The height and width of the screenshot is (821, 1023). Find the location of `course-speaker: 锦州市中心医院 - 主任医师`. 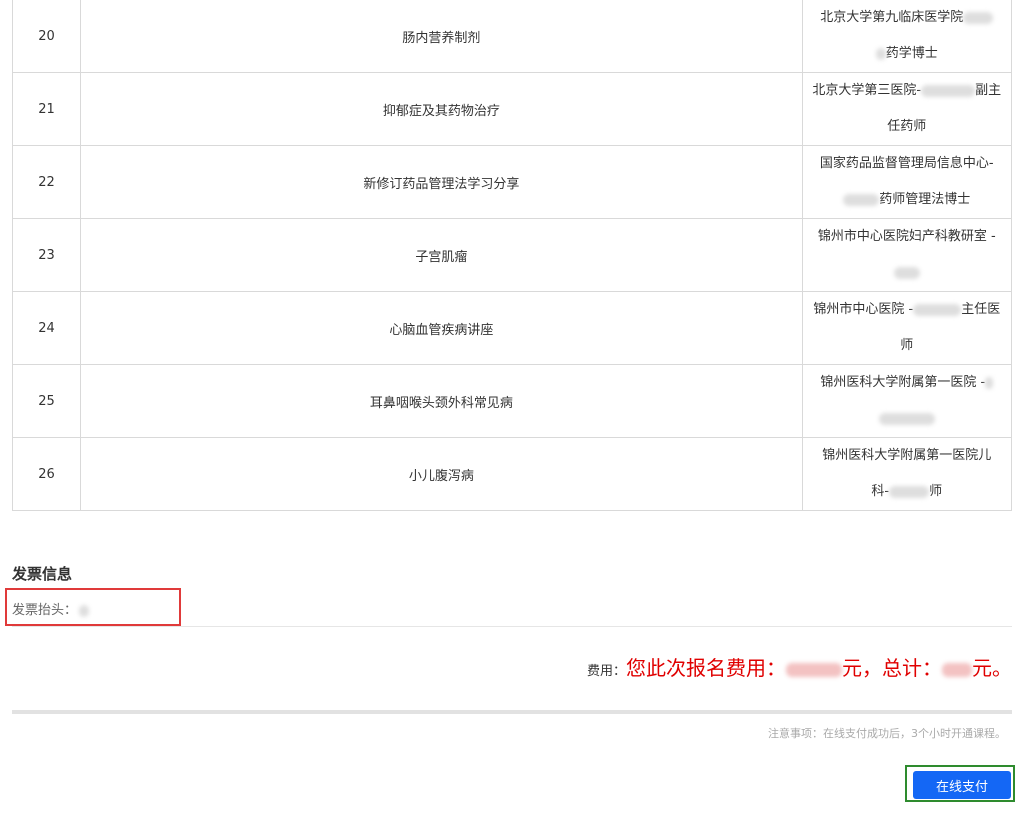

course-speaker: 锦州市中心医院 - 主任医师 is located at coordinates (907, 328).